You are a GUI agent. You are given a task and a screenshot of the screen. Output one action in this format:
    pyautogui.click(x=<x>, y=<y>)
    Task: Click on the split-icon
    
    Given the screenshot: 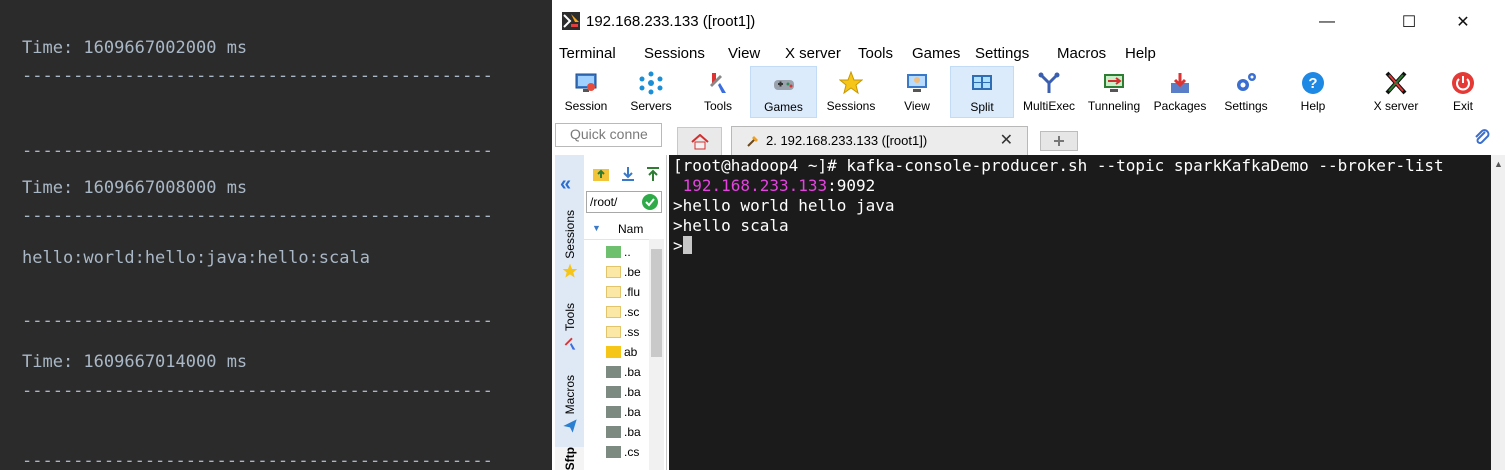 What is the action you would take?
    pyautogui.click(x=982, y=84)
    